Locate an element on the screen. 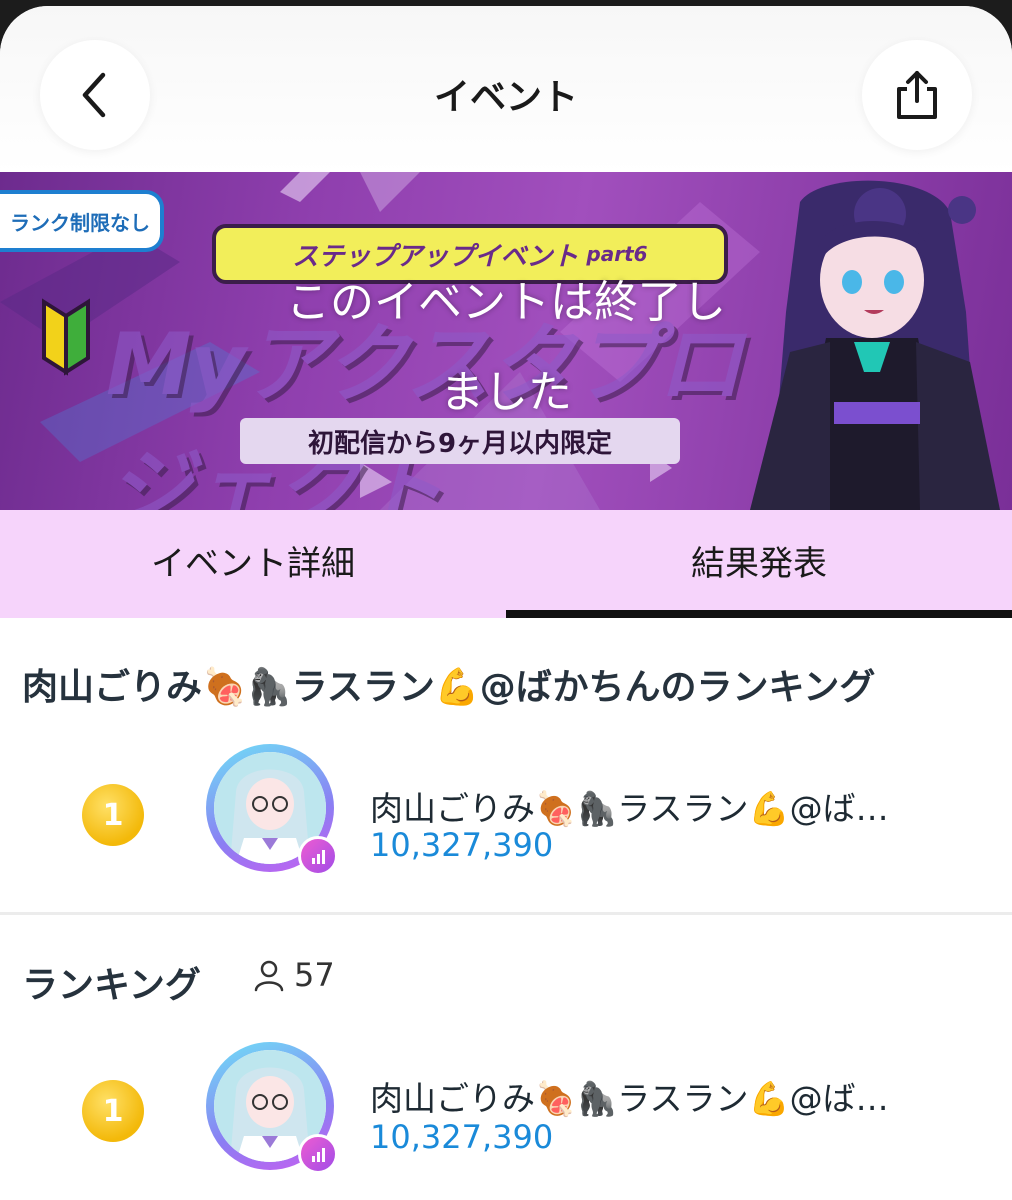  rank-limit-badge: ランク制限なし is located at coordinates (82, 221).